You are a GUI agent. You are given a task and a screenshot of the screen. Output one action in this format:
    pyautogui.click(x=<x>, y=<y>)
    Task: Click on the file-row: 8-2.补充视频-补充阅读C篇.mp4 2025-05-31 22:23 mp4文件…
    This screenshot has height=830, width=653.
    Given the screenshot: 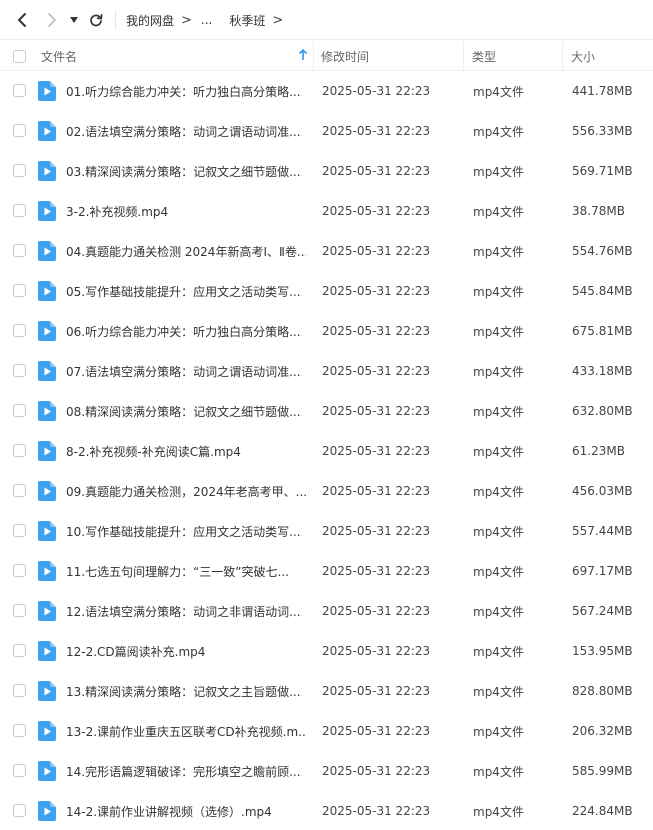 What is the action you would take?
    pyautogui.click(x=326, y=451)
    